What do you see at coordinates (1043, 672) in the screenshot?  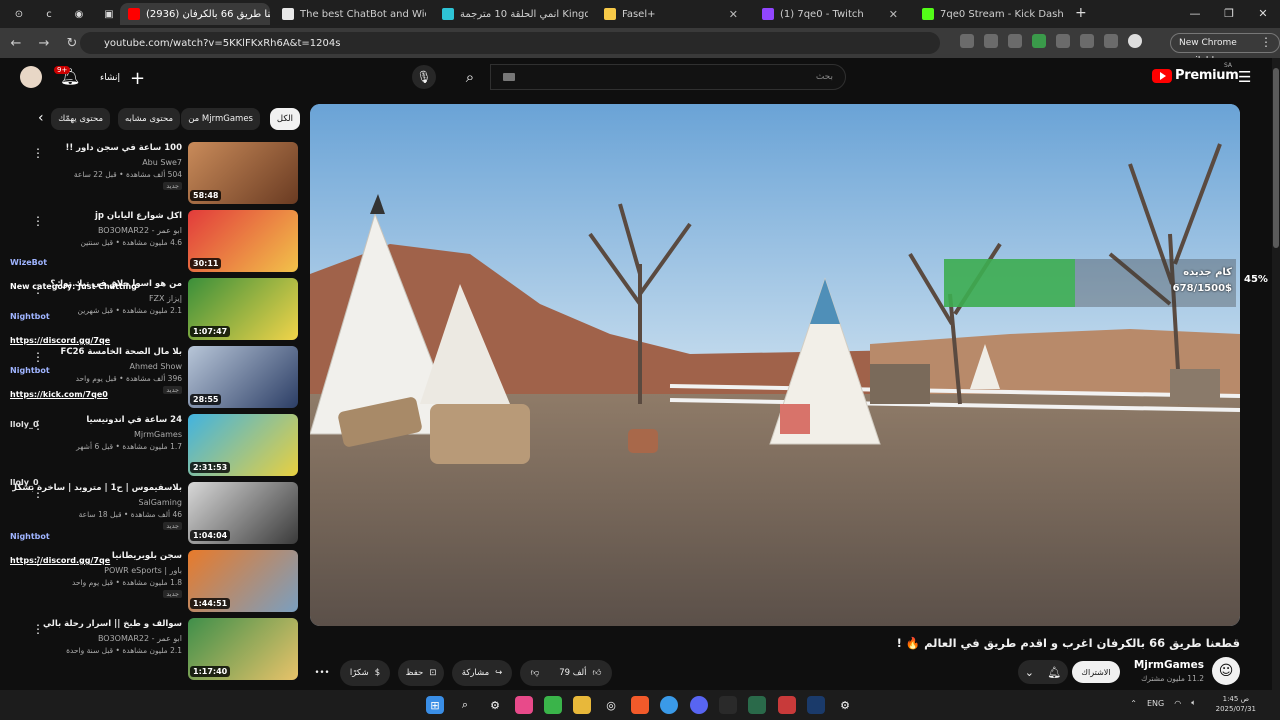 I see `notification-settings-button: ⌄ 🔔︎` at bounding box center [1043, 672].